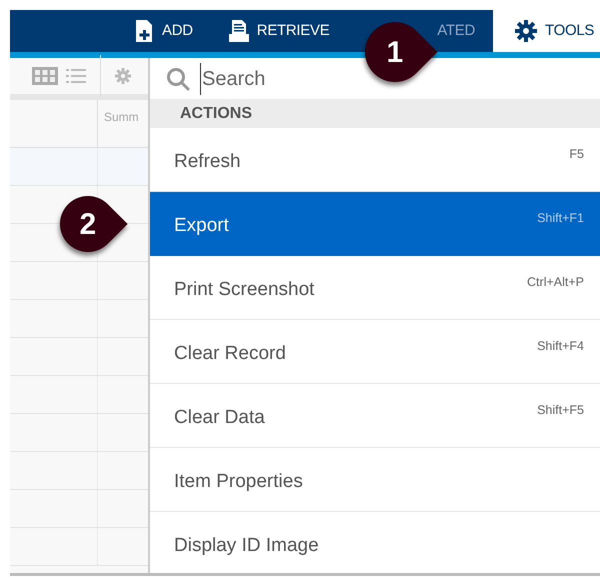  What do you see at coordinates (76, 76) in the screenshot?
I see `list-view-icon` at bounding box center [76, 76].